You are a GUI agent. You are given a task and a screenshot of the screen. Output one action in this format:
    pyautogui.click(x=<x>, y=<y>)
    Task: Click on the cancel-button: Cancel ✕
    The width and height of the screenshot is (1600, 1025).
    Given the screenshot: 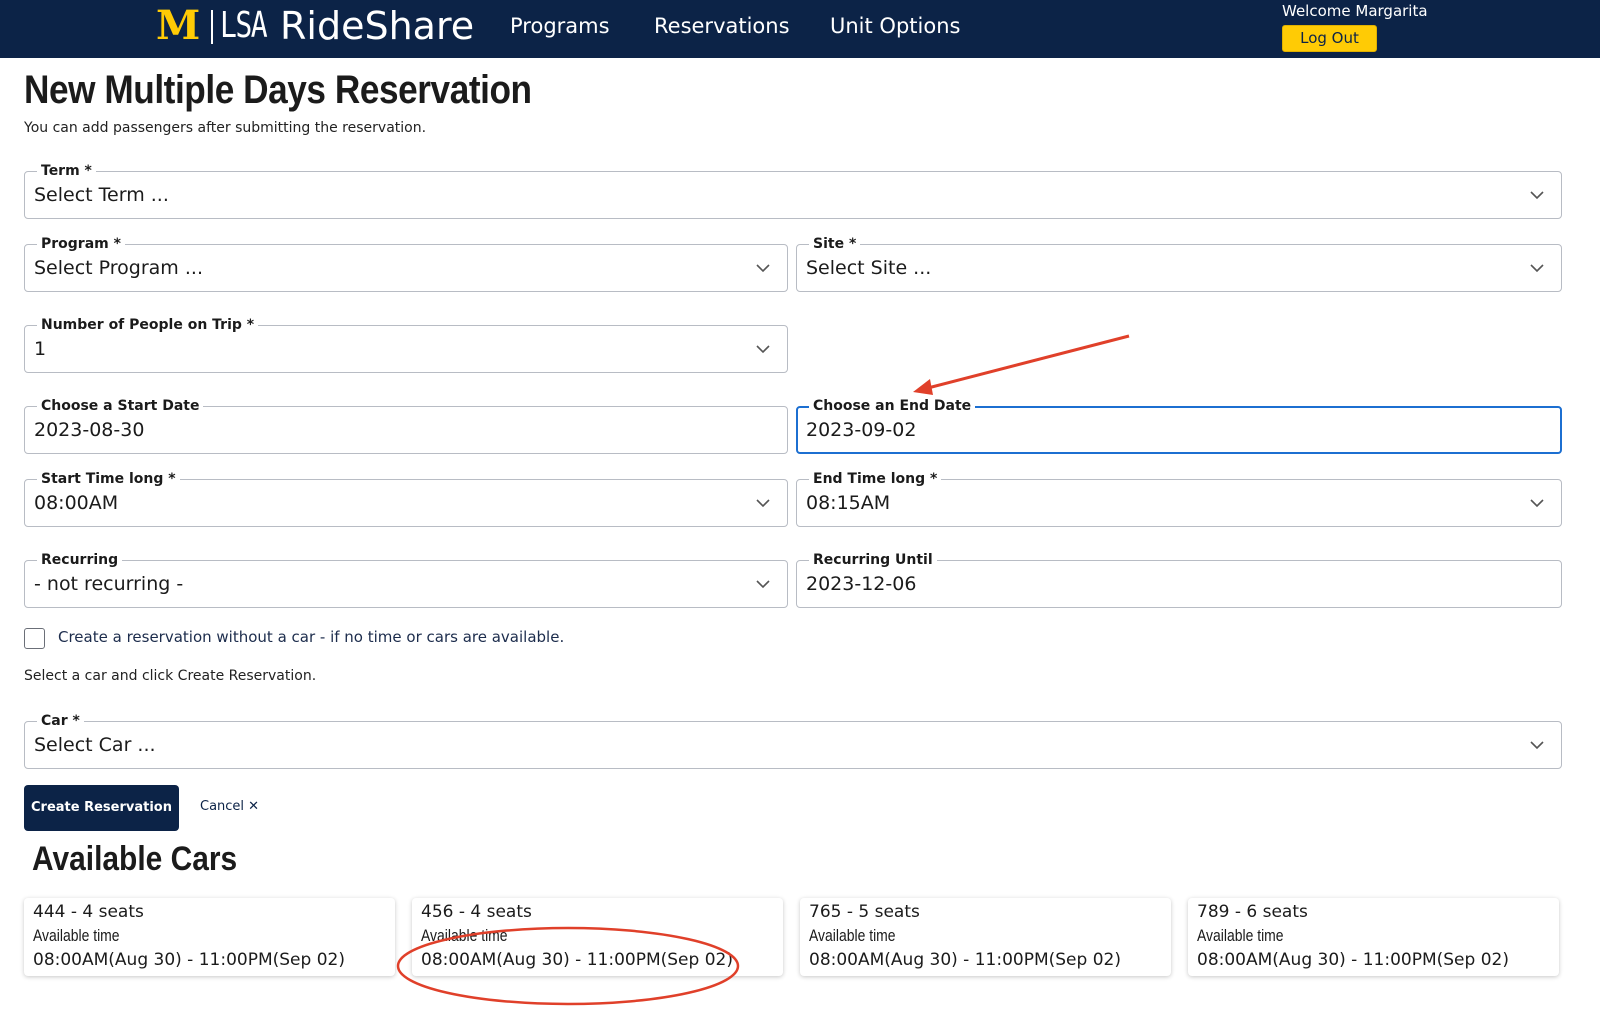 What is the action you would take?
    pyautogui.click(x=229, y=807)
    